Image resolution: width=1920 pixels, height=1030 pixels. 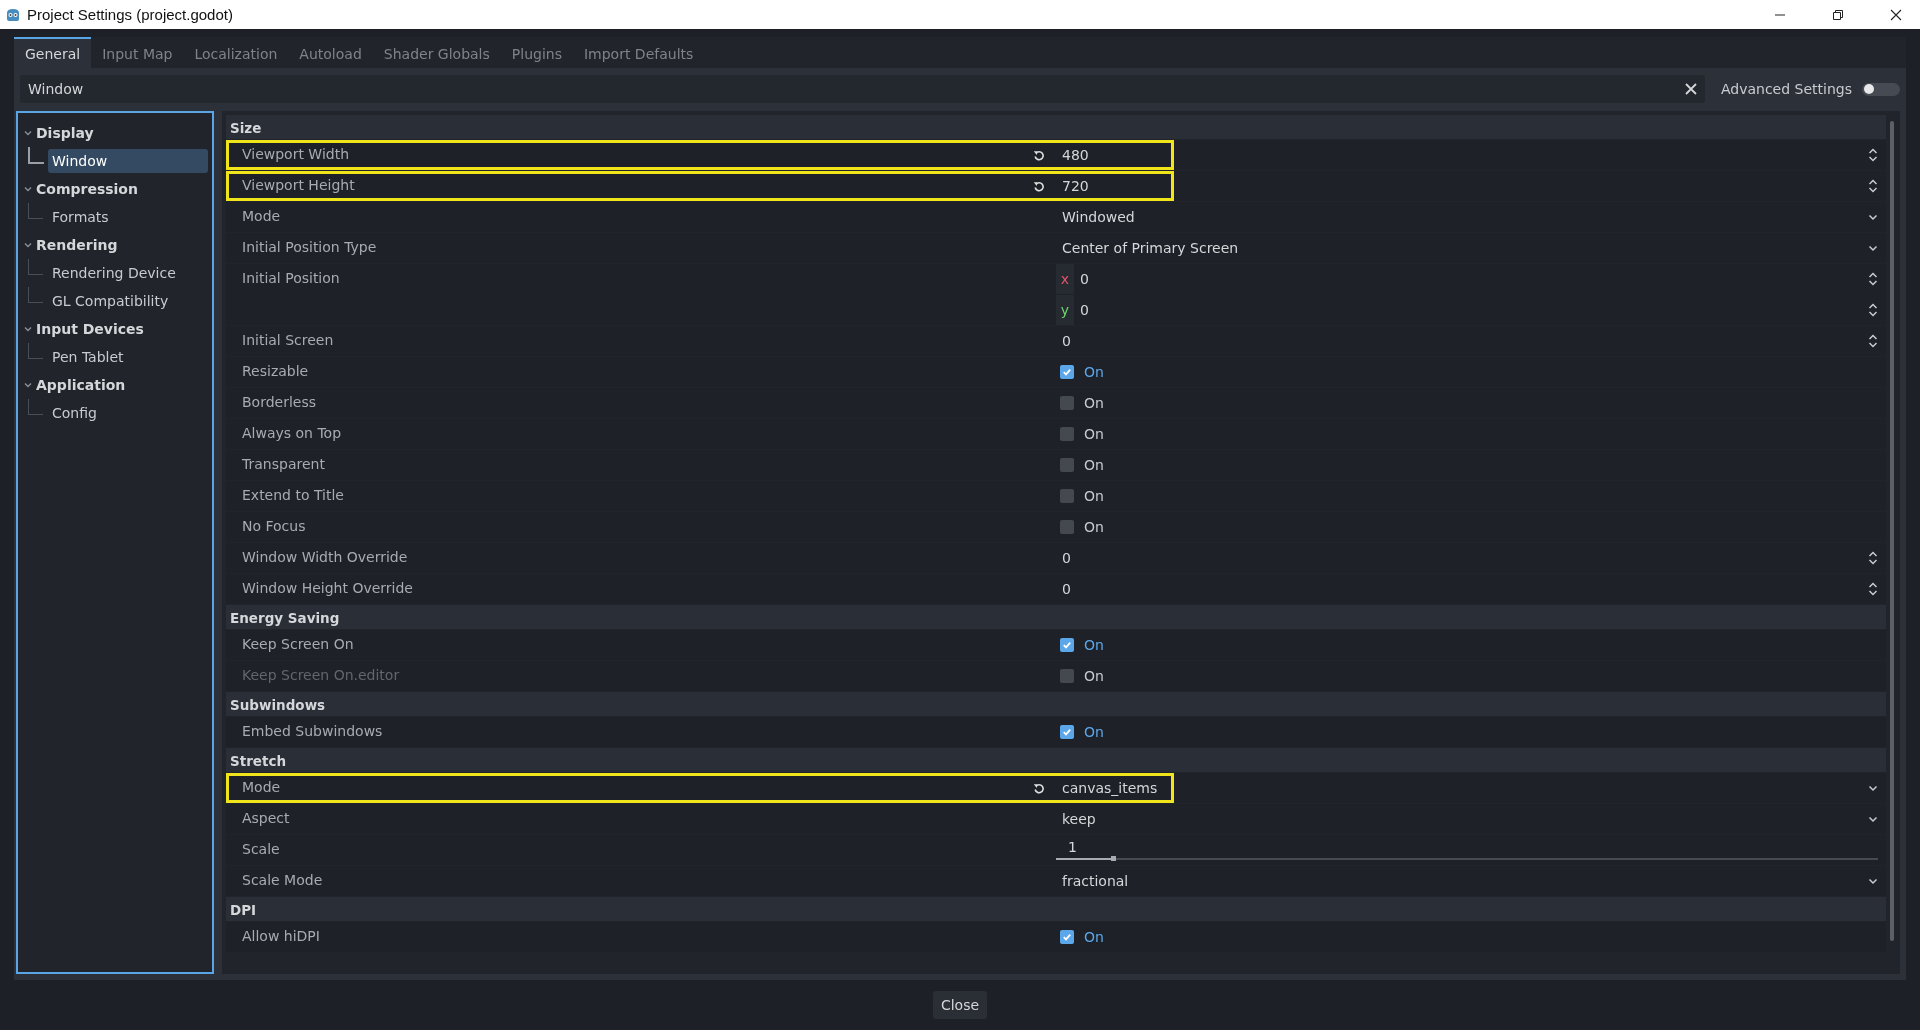 What do you see at coordinates (960, 1005) in the screenshot?
I see `close-button: Close` at bounding box center [960, 1005].